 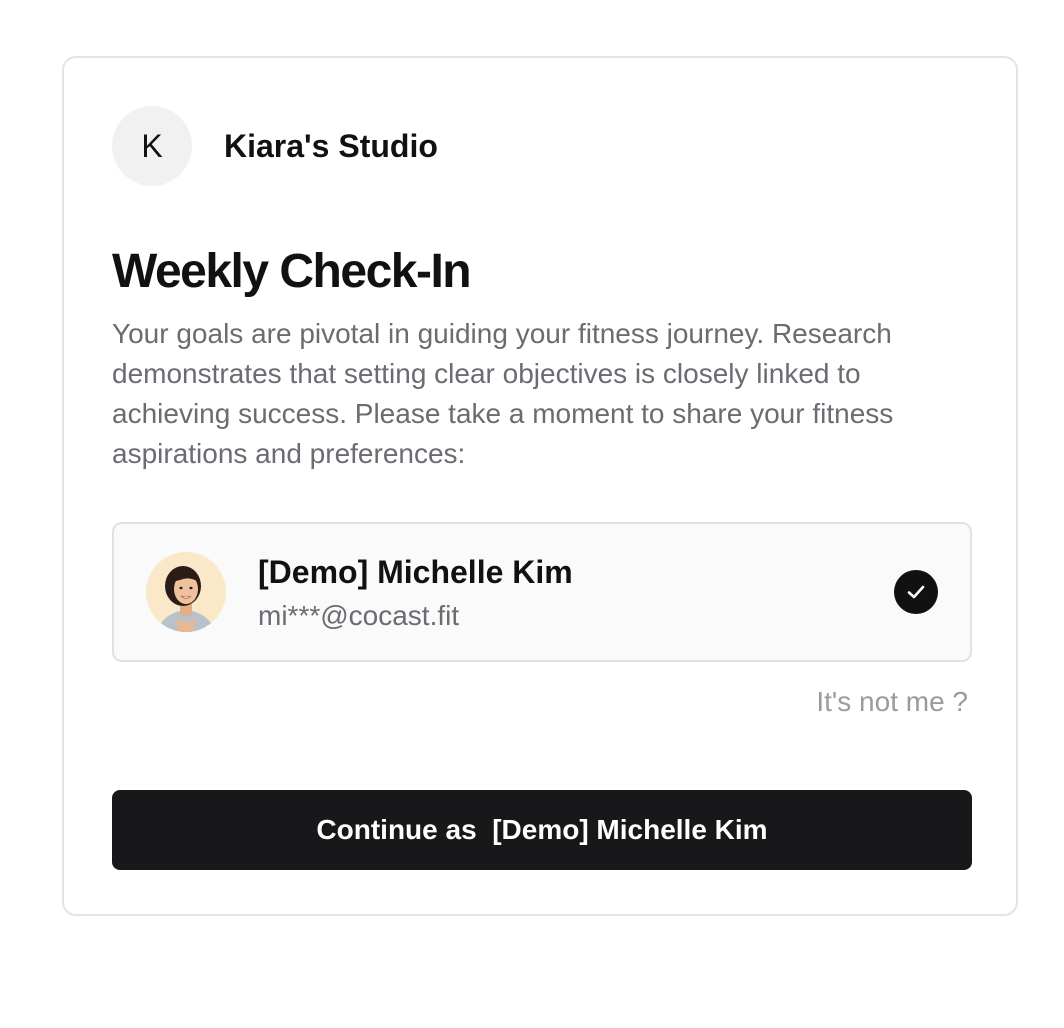 I want to click on not-me-link: It's not me ?, so click(x=892, y=702).